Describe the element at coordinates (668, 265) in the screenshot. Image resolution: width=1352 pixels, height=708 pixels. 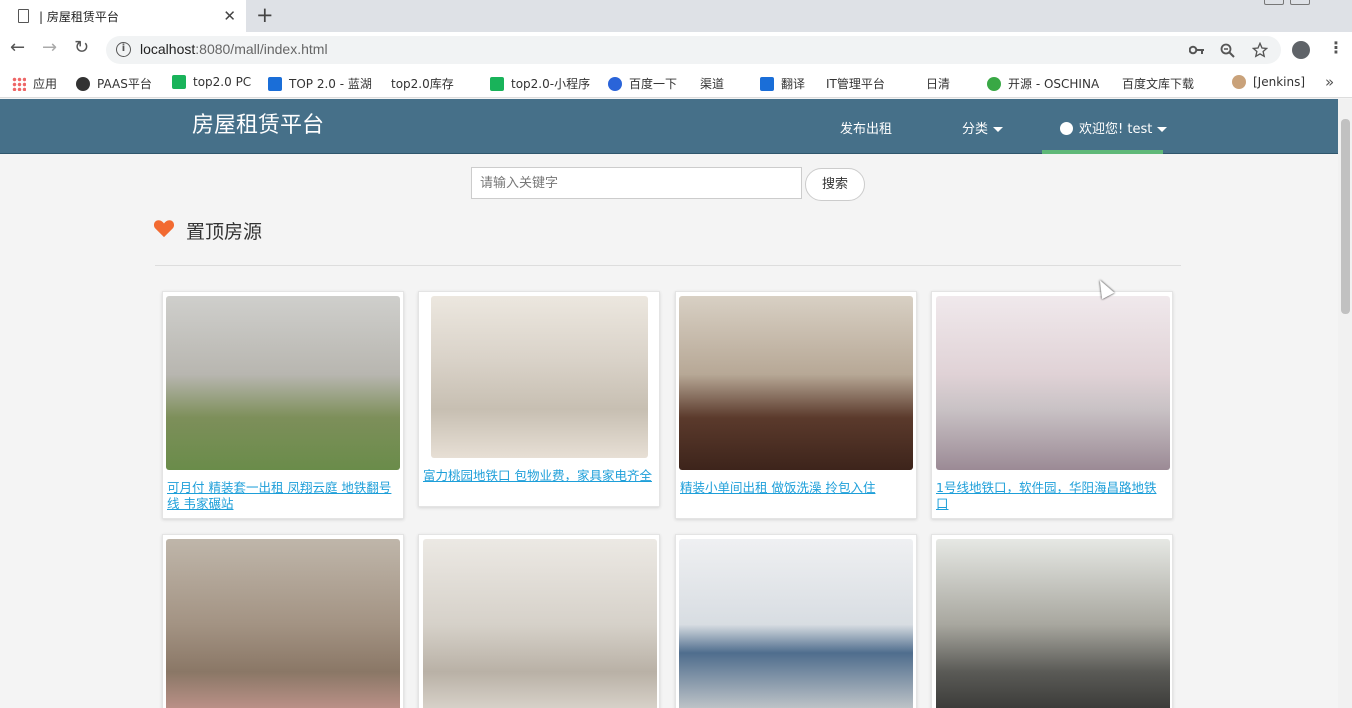
I see `section-divider` at that location.